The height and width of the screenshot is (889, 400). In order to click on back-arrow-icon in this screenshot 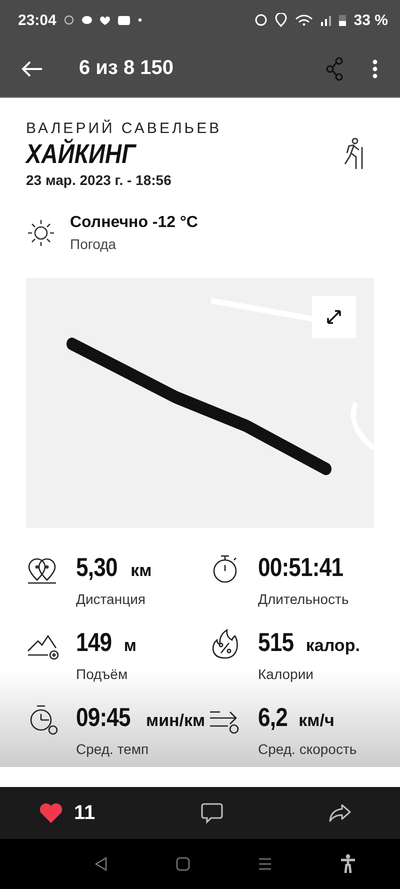, I will do `click(32, 69)`.